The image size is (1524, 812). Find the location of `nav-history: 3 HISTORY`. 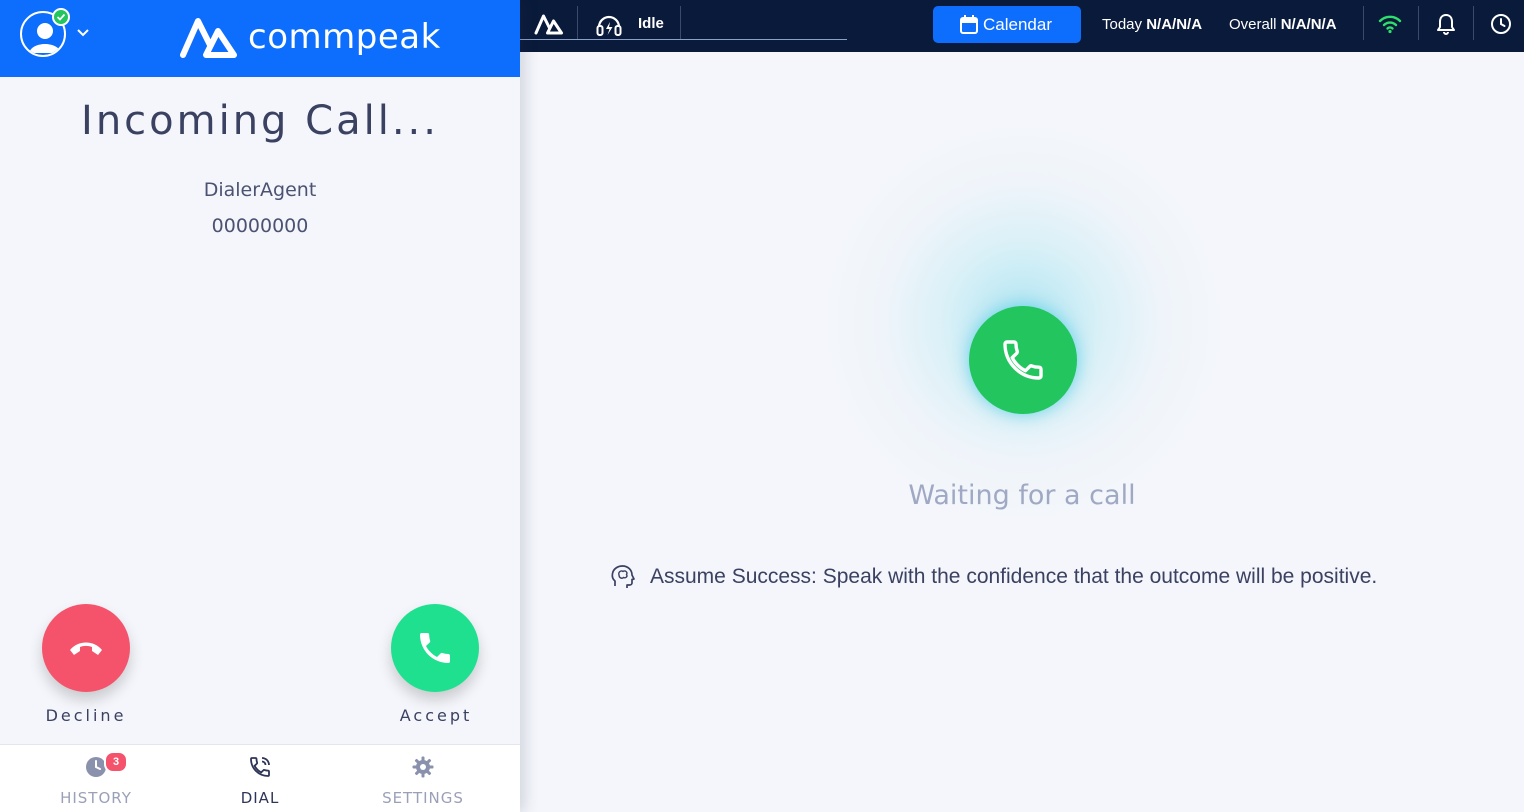

nav-history: 3 HISTORY is located at coordinates (96, 778).